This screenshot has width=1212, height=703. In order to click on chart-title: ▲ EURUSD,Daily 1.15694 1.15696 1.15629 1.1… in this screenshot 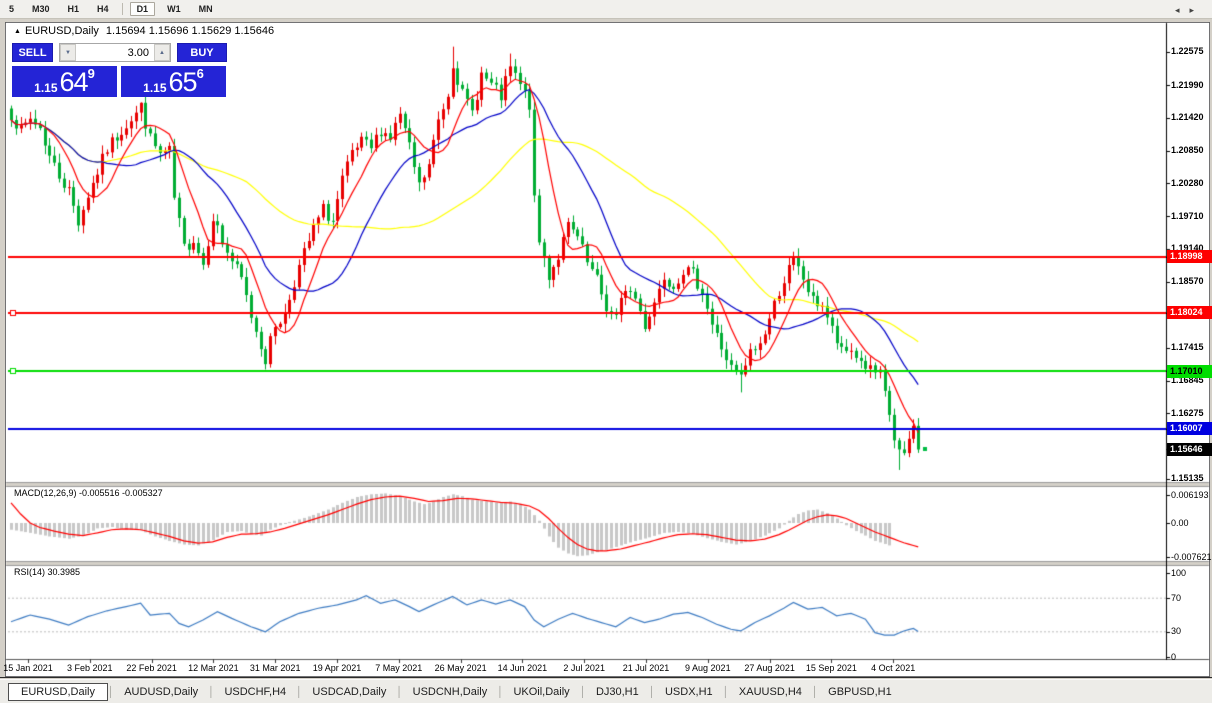, I will do `click(144, 31)`.